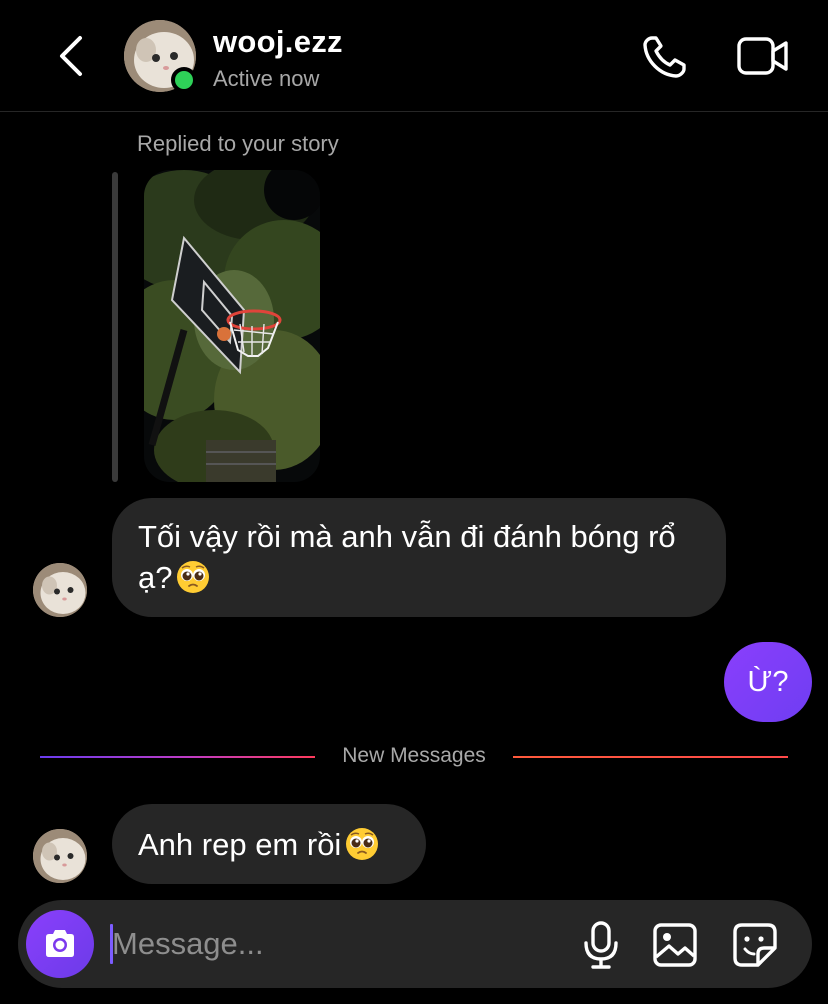  What do you see at coordinates (238, 143) in the screenshot?
I see `replied-to-story-label: Replied to your story` at bounding box center [238, 143].